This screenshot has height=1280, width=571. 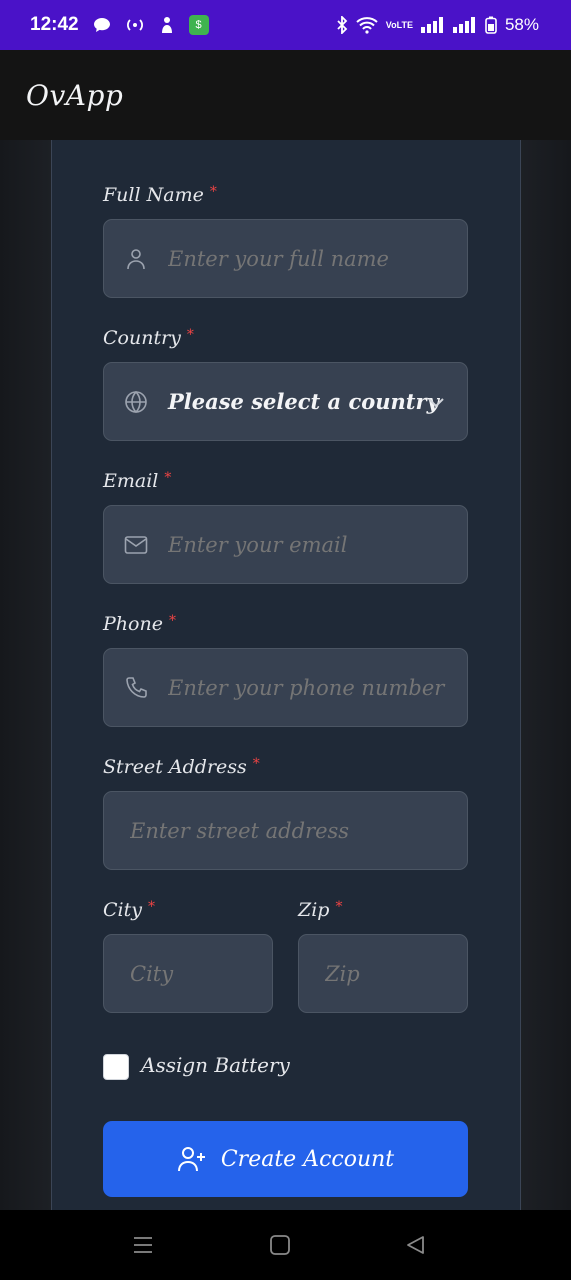 What do you see at coordinates (521, 24) in the screenshot?
I see `battery-percent: 58%` at bounding box center [521, 24].